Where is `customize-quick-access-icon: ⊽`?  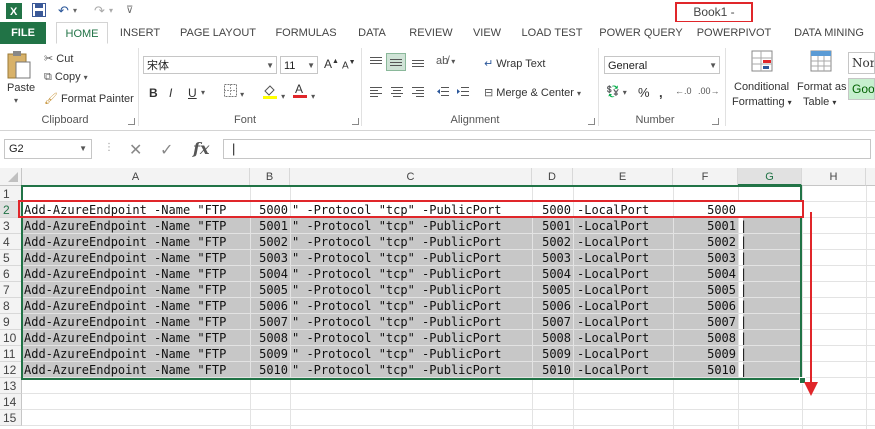
customize-quick-access-icon: ⊽ is located at coordinates (129, 11).